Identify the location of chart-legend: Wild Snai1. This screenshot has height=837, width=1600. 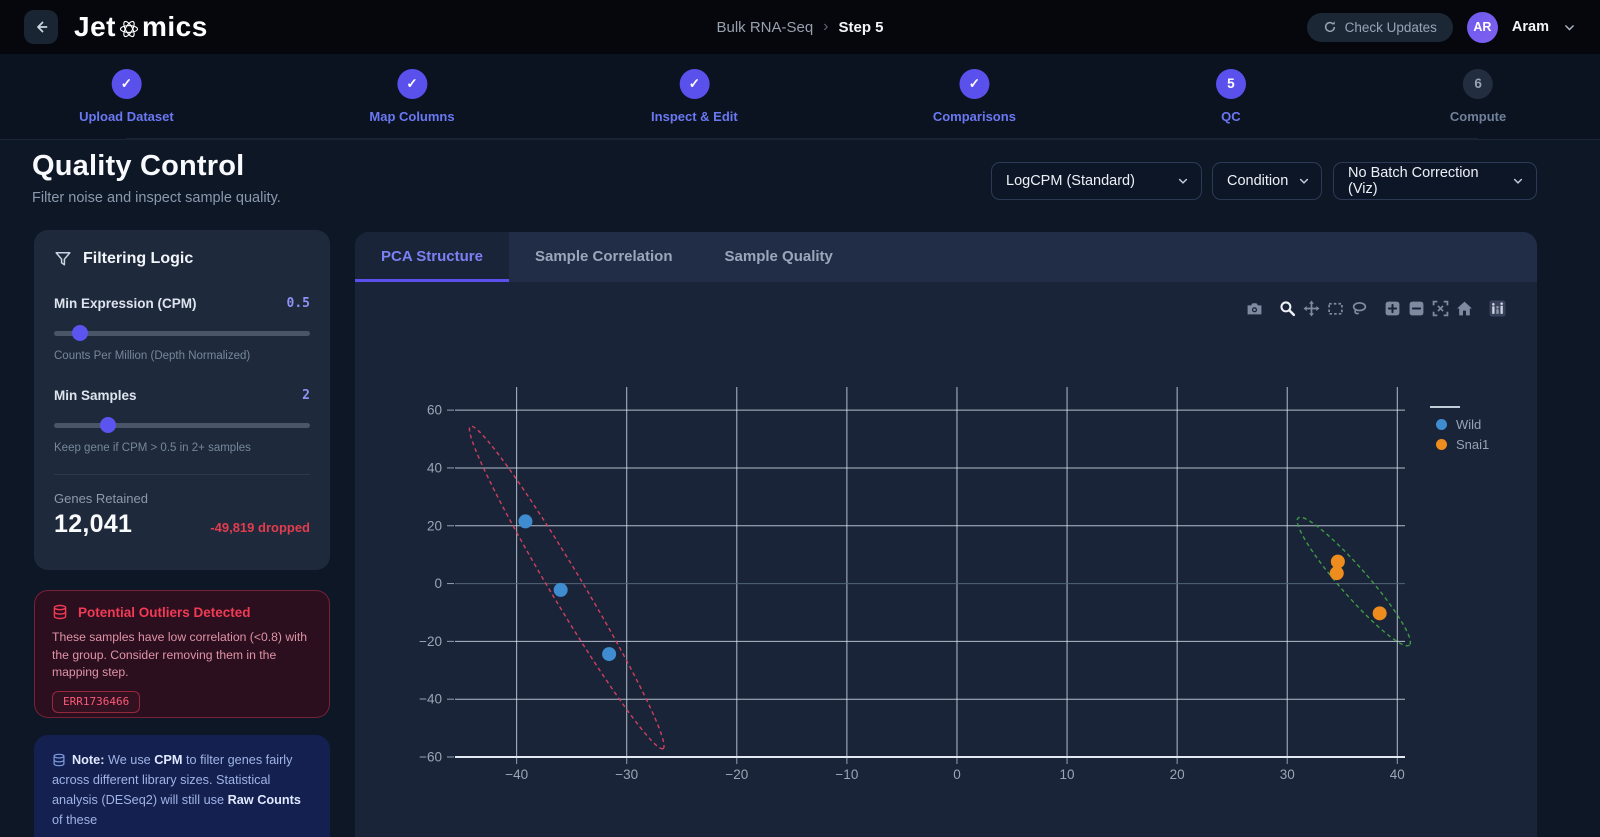
(1459, 428).